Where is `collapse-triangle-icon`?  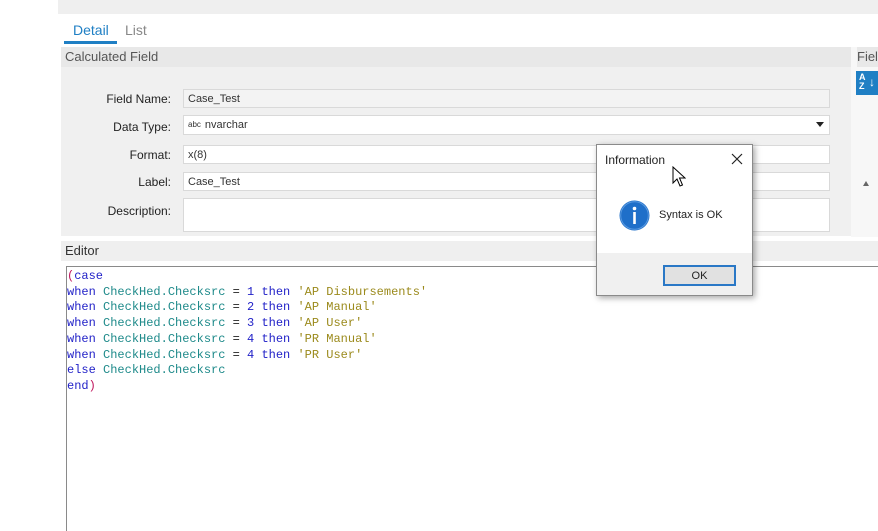
collapse-triangle-icon is located at coordinates (866, 183).